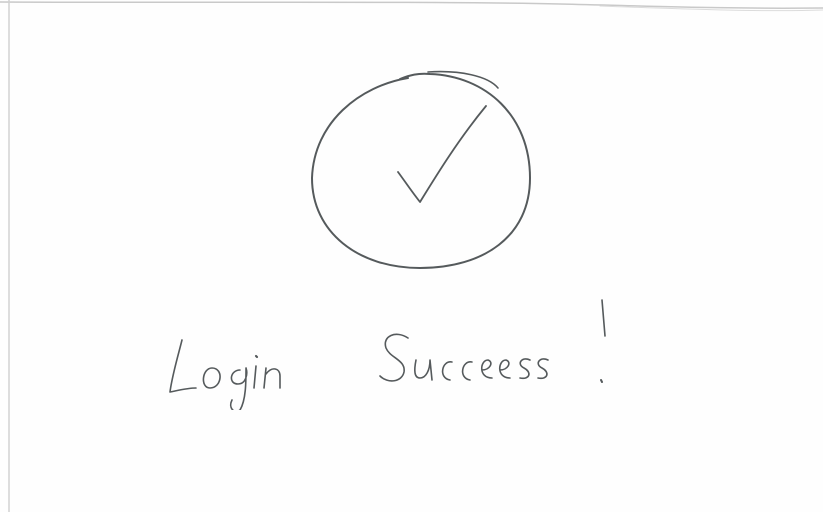 This screenshot has width=823, height=512. Describe the element at coordinates (442, 154) in the screenshot. I see `check-mark` at that location.